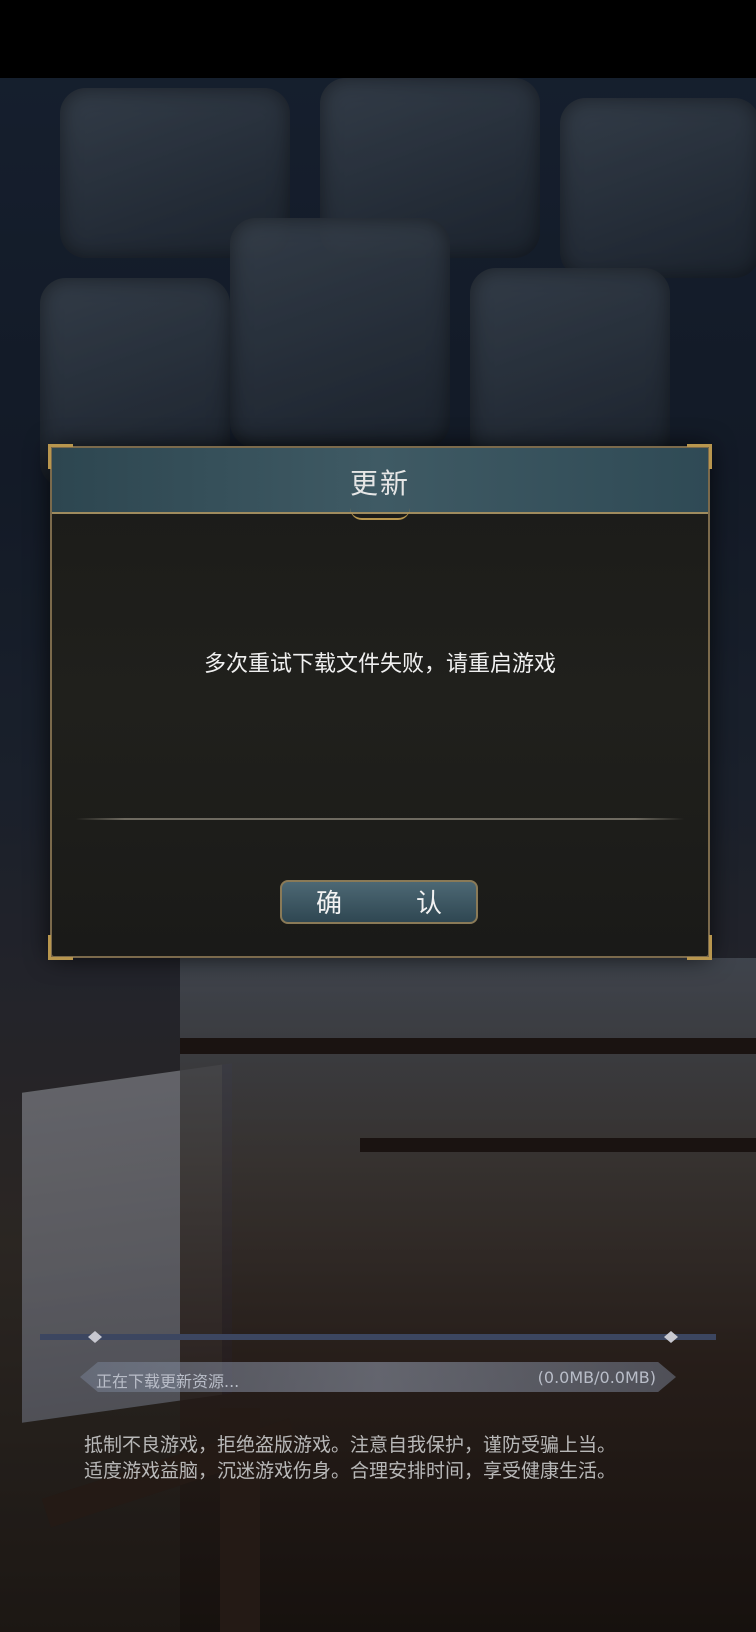 Image resolution: width=756 pixels, height=1632 pixels. Describe the element at coordinates (379, 664) in the screenshot. I see `dialog-message: 多次重试下载文件失败，请重启游戏` at that location.